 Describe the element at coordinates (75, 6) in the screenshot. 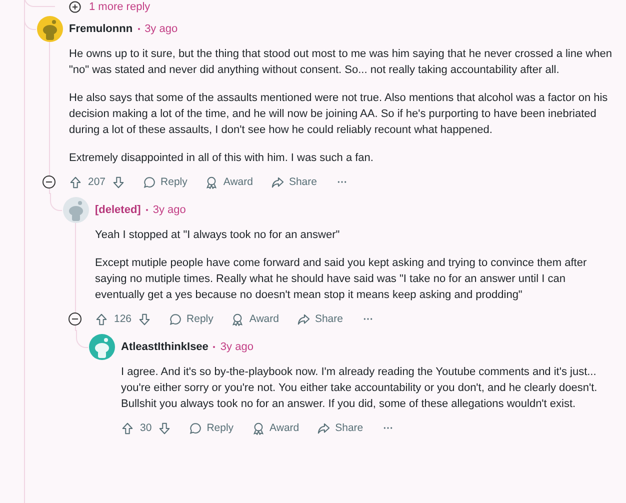

I see `plus-circle-icon` at that location.